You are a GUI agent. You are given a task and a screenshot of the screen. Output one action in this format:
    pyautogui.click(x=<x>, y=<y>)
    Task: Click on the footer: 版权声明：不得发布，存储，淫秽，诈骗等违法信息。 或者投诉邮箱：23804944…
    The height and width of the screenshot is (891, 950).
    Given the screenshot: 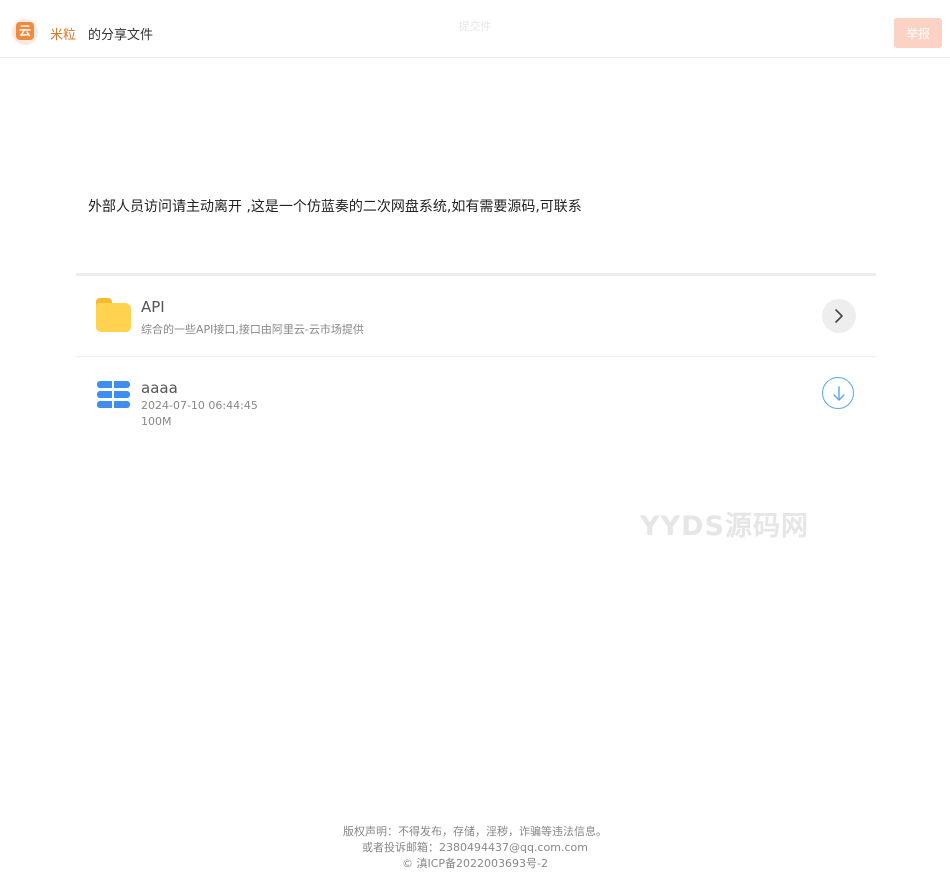 What is the action you would take?
    pyautogui.click(x=475, y=848)
    